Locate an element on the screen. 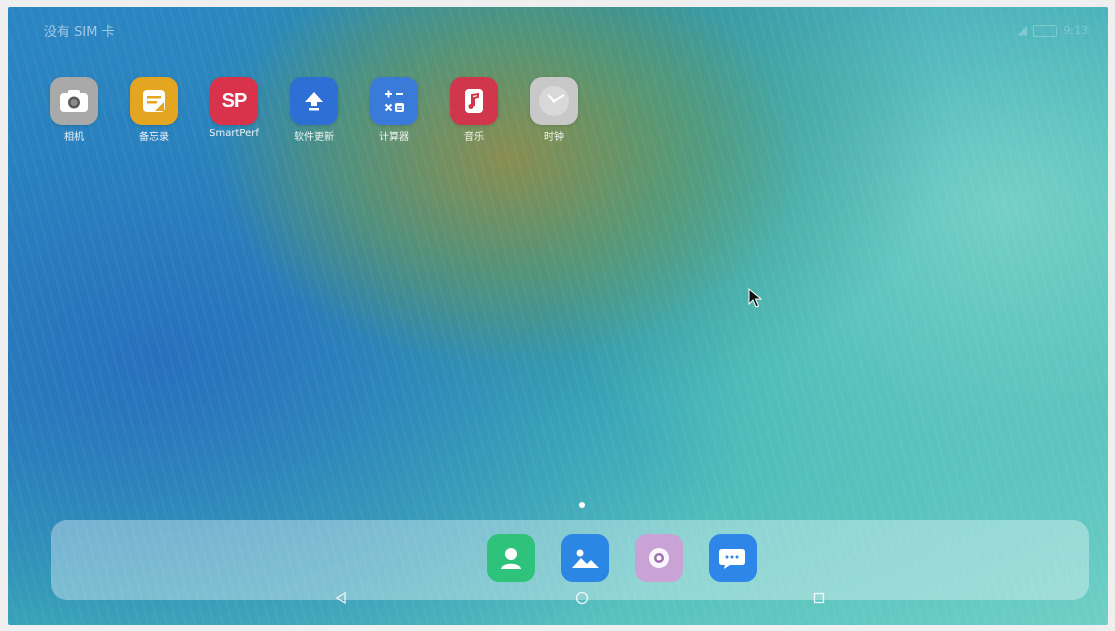 The height and width of the screenshot is (631, 1115). notepad-icon is located at coordinates (154, 101).